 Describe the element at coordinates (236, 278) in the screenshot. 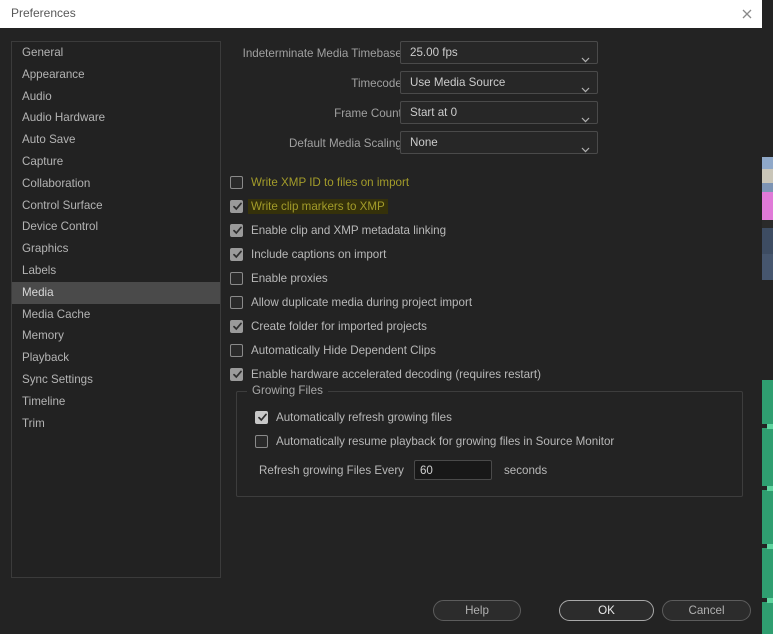

I see `enable-proxies-checkbox` at that location.